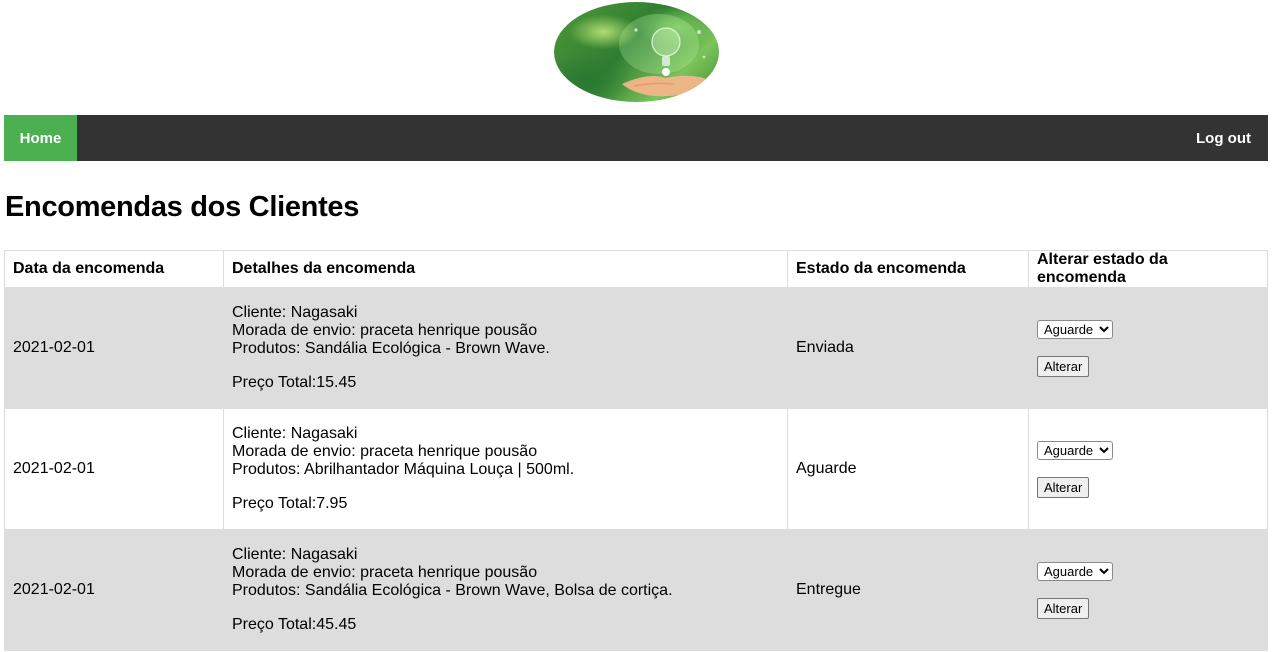  I want to click on logo, so click(636, 52).